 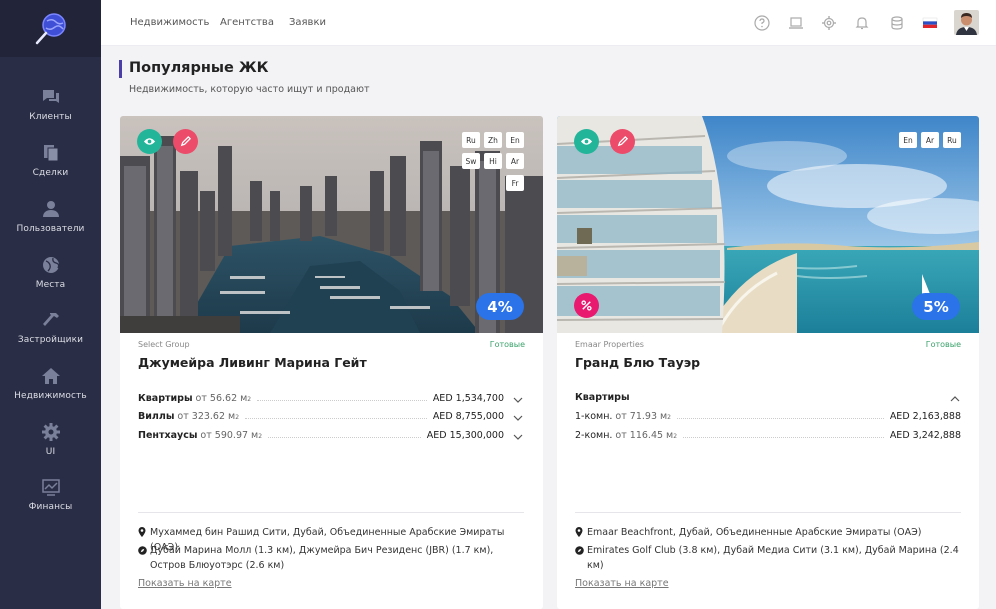 I want to click on price-row: 1-комн. от 71.93 м2 AED 2,163,888, so click(x=768, y=417).